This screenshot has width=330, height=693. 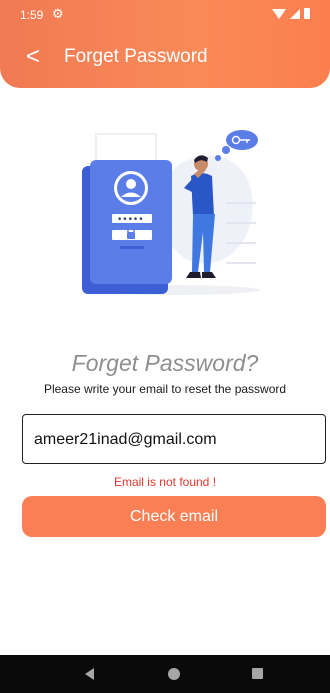 I want to click on battery-icon, so click(x=307, y=13).